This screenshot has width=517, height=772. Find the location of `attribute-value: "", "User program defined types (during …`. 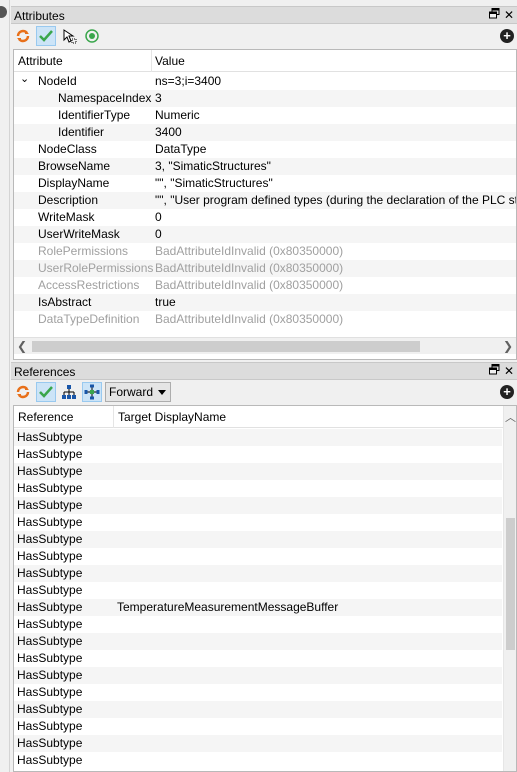

attribute-value: "", "User program defined types (during … is located at coordinates (336, 200).